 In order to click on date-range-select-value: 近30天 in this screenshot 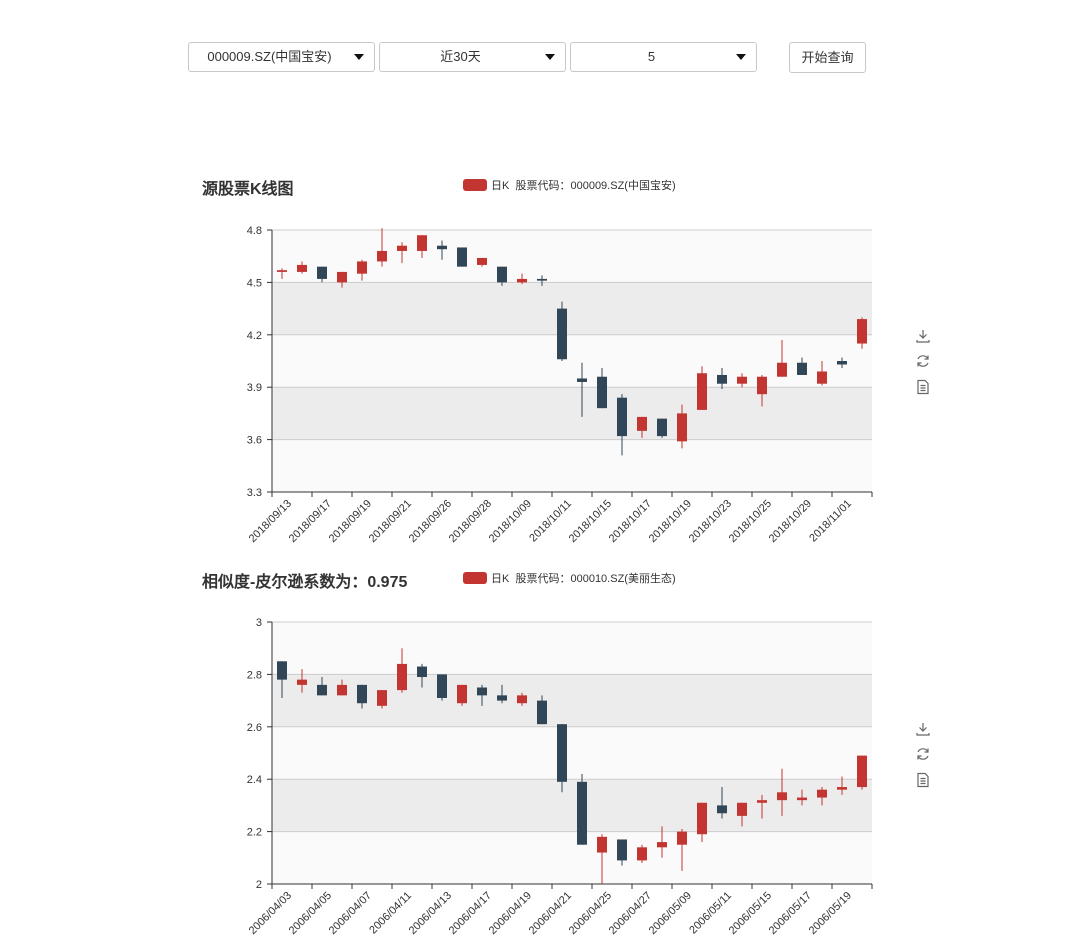, I will do `click(460, 56)`.